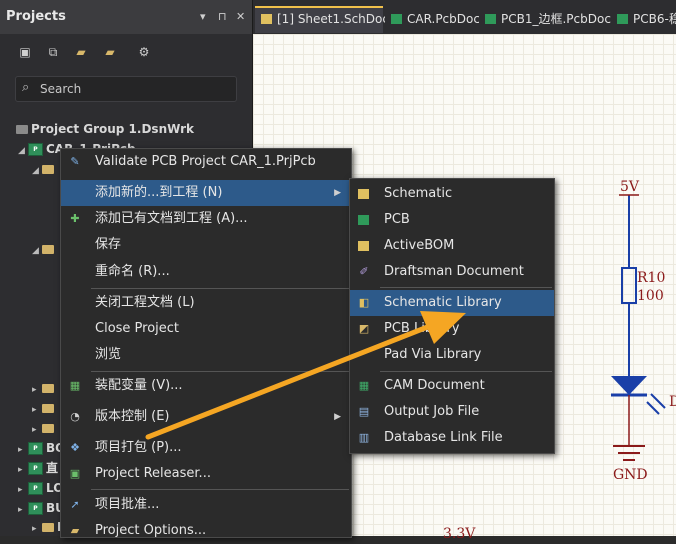 Image resolution: width=676 pixels, height=544 pixels. Describe the element at coordinates (75, 447) in the screenshot. I see `package-icon: ❖` at that location.